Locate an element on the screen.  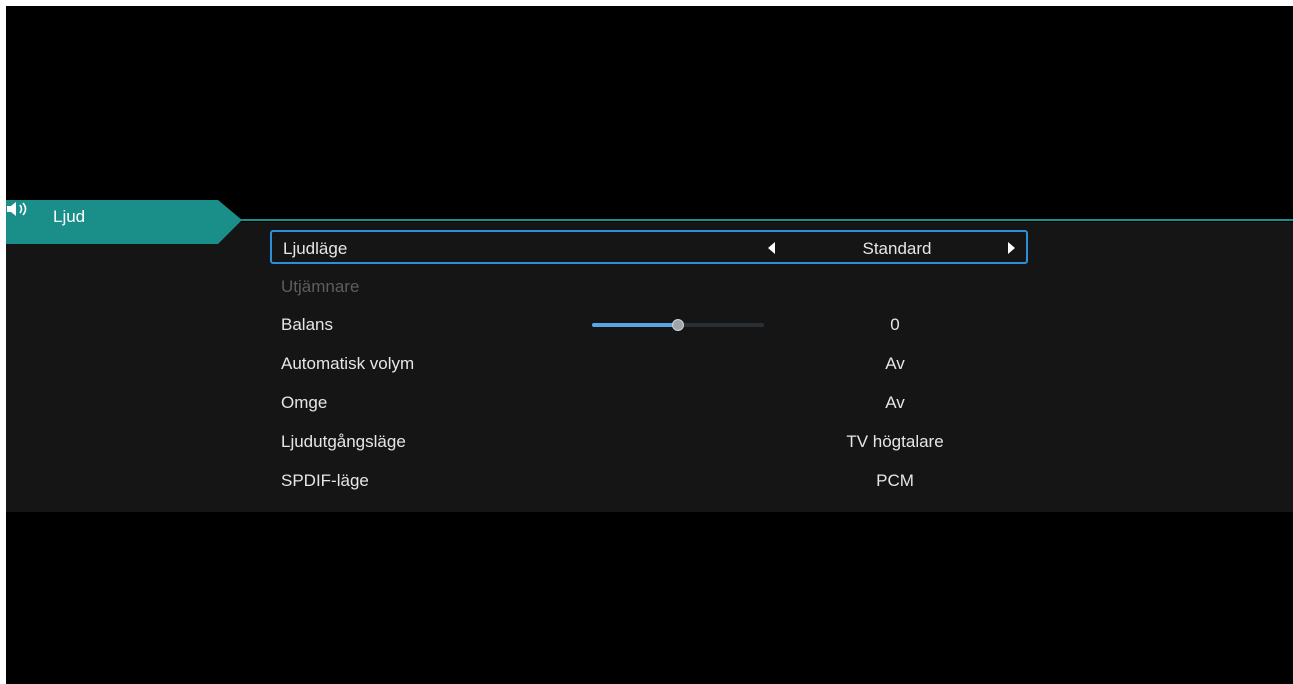
setting-row-surround: Omge Av is located at coordinates (649, 403).